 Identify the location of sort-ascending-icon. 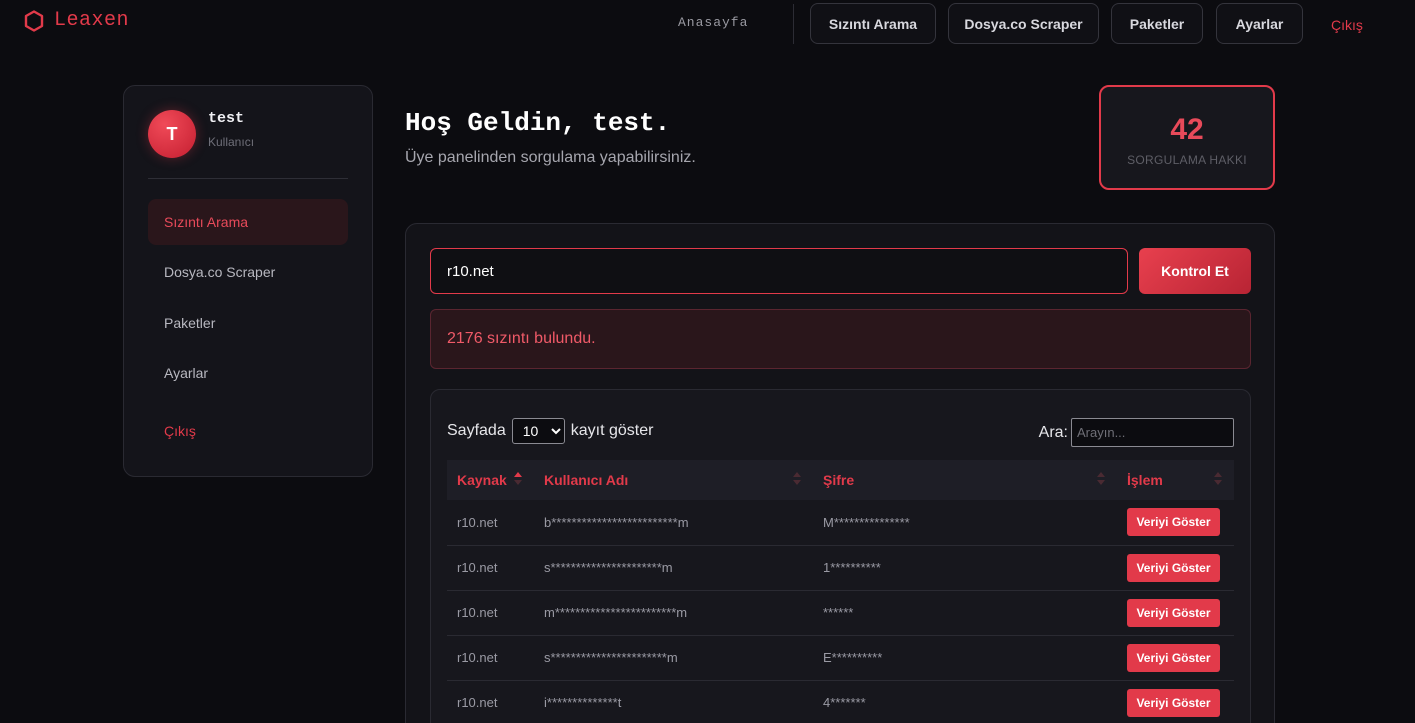
(518, 478).